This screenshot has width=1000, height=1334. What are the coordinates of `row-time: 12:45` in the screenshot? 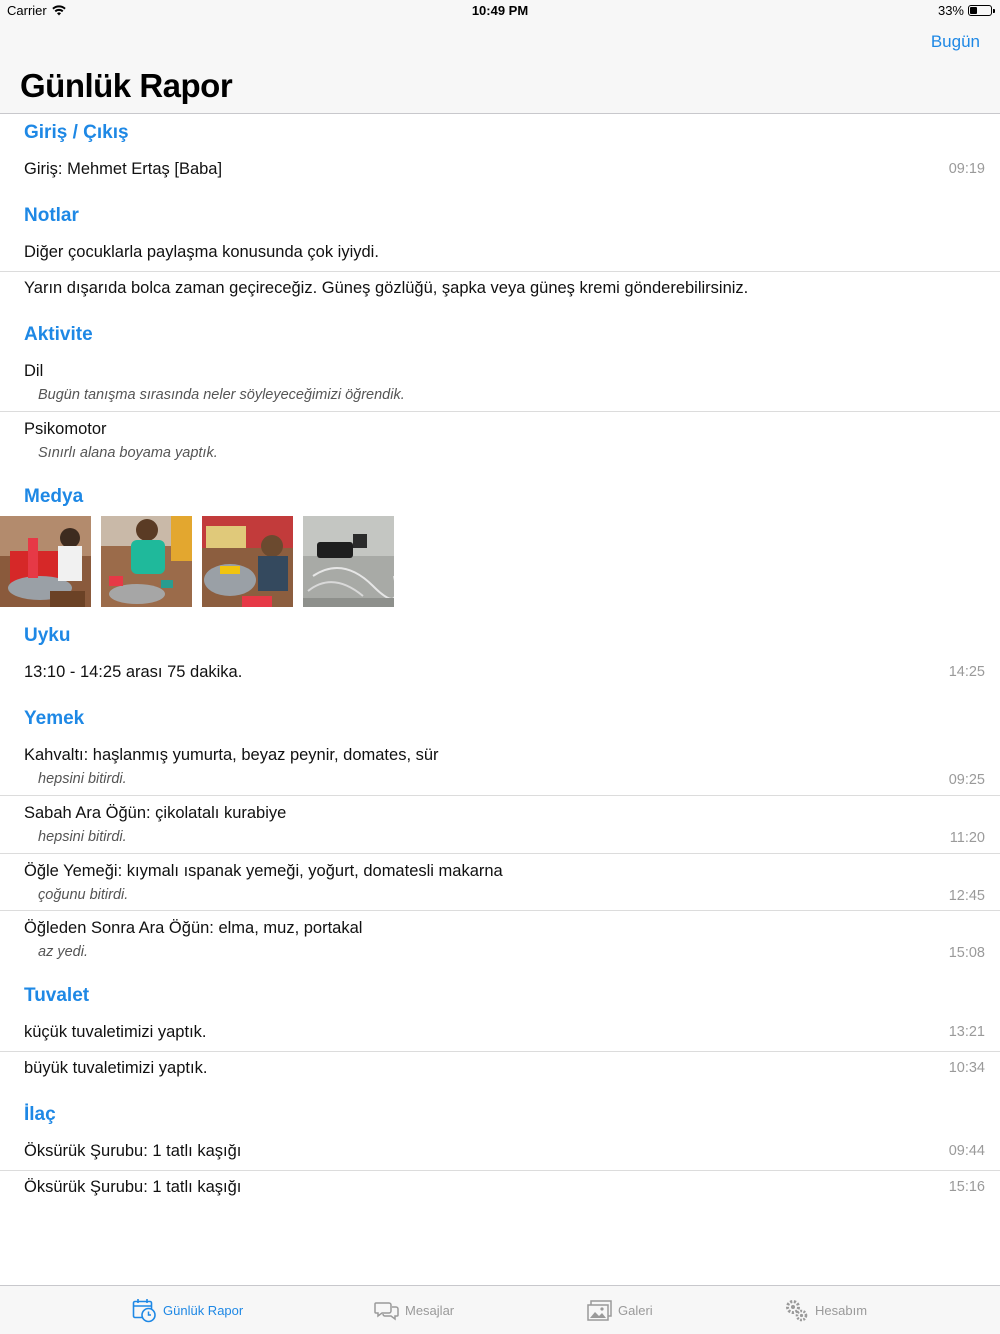 It's located at (966, 896).